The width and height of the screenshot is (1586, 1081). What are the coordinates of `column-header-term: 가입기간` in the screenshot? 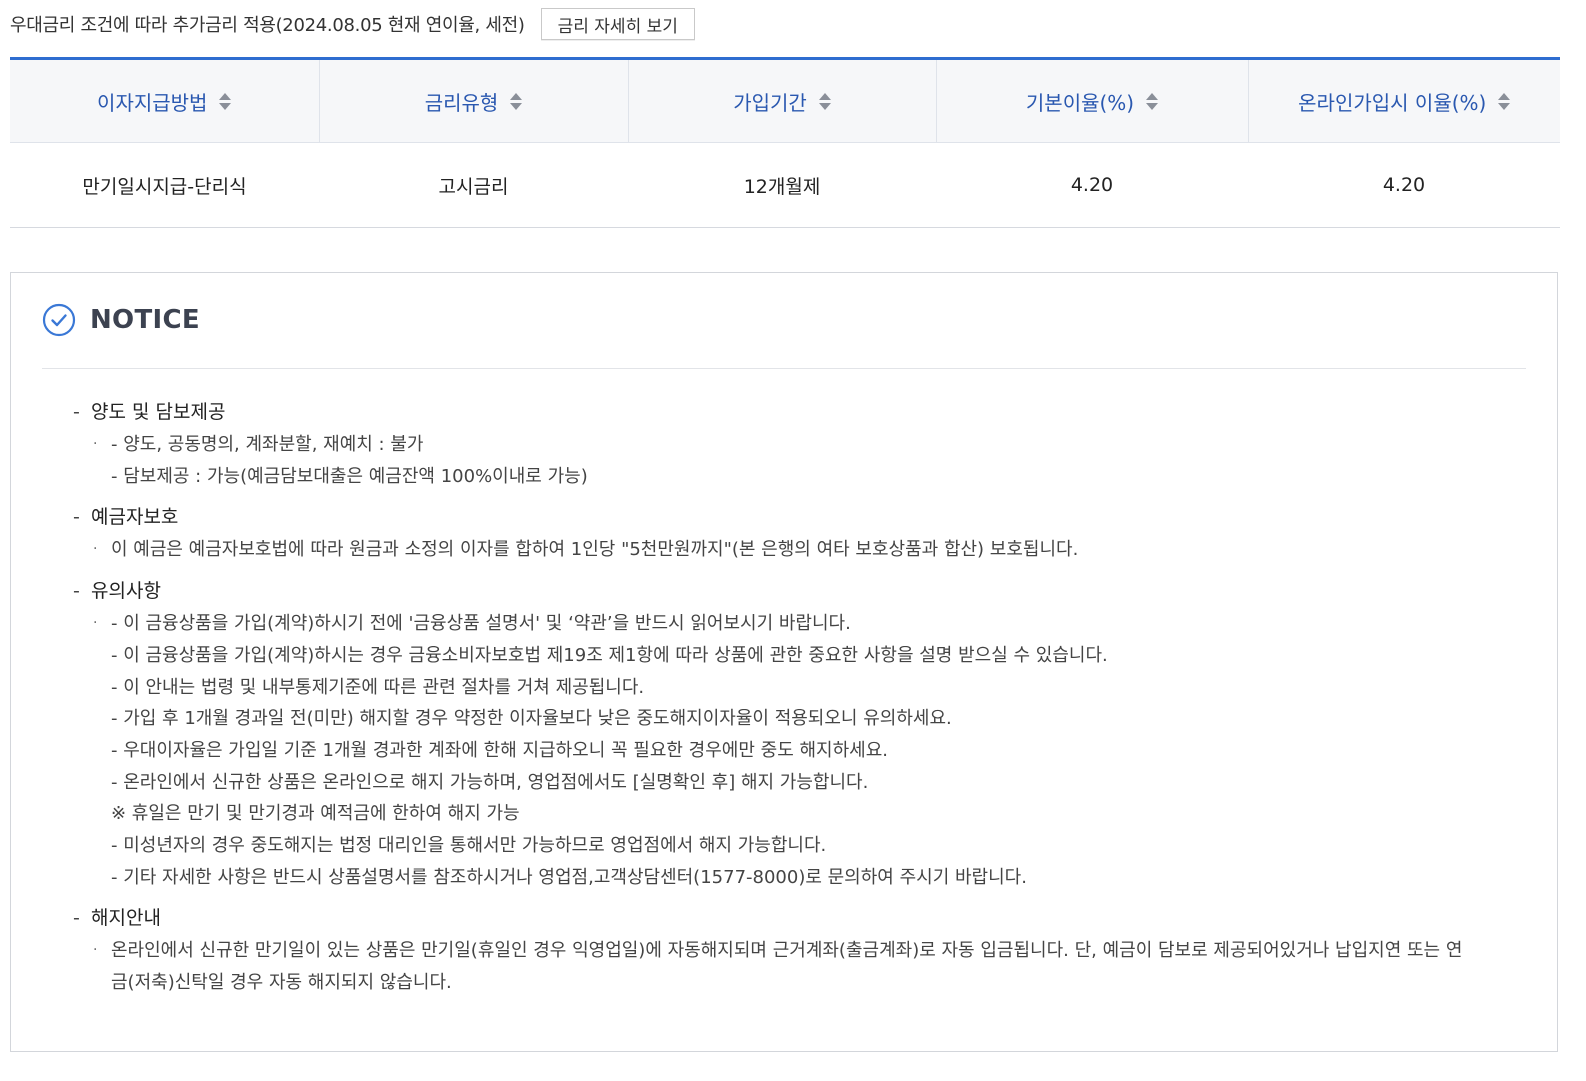 It's located at (782, 100).